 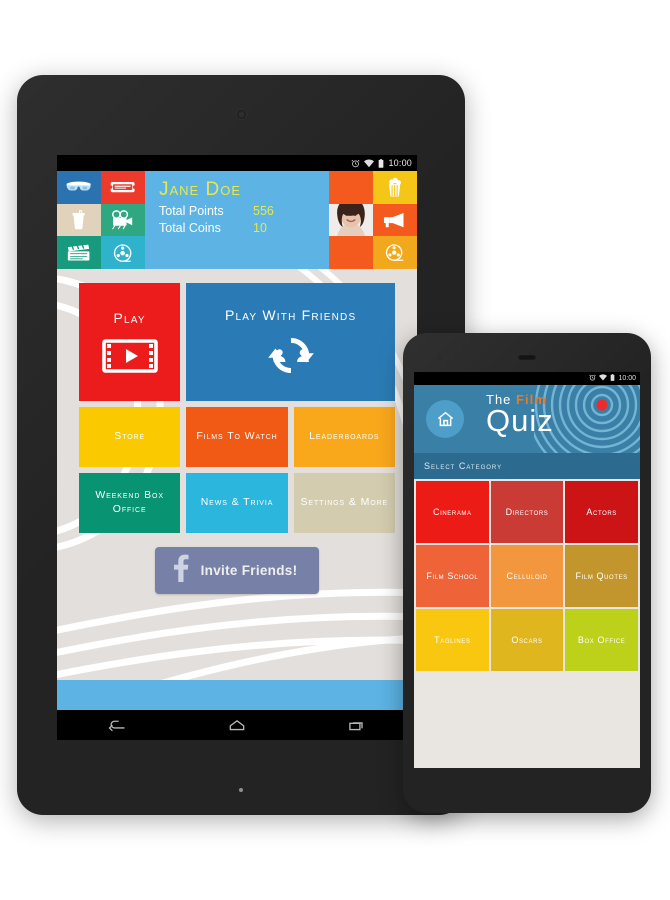 I want to click on category-oscars-label: Oscars, so click(x=527, y=640).